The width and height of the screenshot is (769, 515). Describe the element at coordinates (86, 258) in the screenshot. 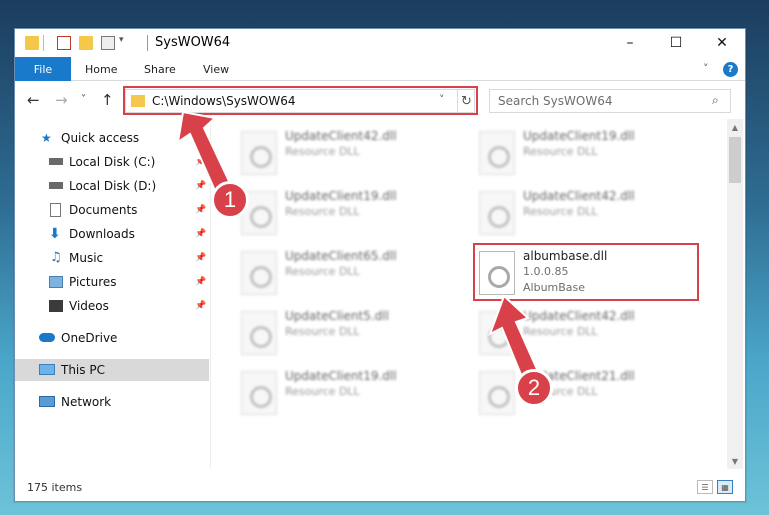

I see `sidebar-item-label: Music` at that location.